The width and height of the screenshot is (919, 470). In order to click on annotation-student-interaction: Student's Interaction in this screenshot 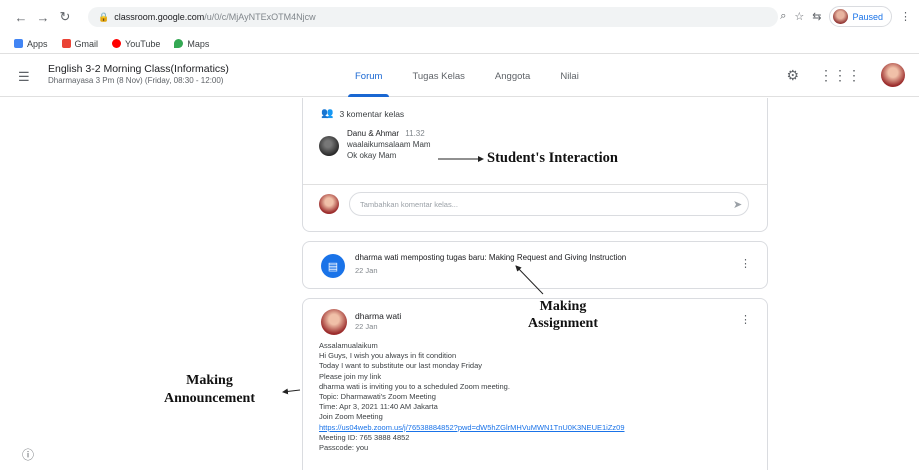, I will do `click(552, 158)`.